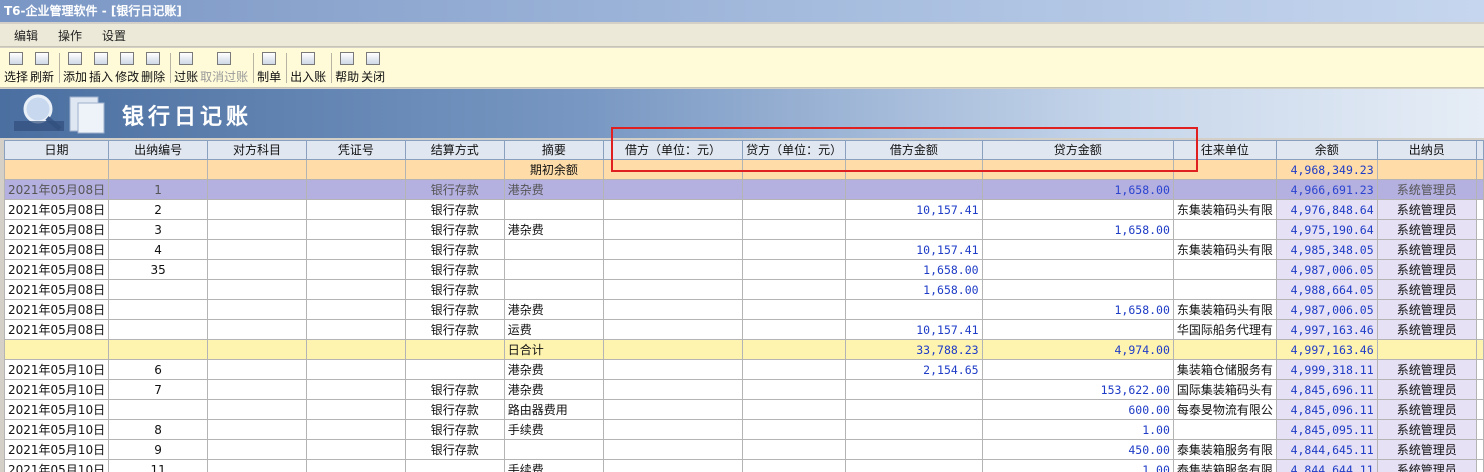  Describe the element at coordinates (553, 409) in the screenshot. I see `cell-5: 路由器费用` at that location.